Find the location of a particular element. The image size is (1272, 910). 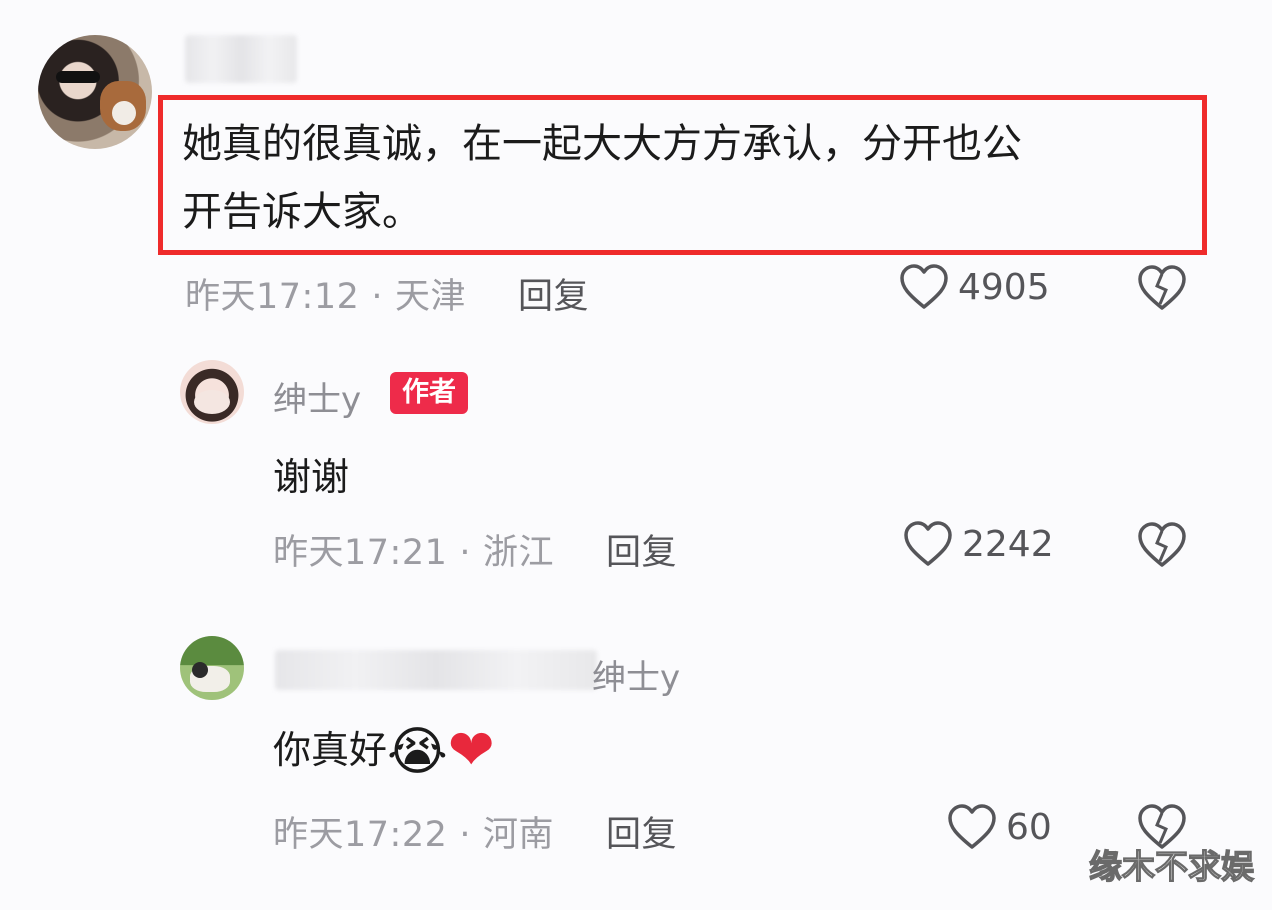

crying-emoji-icon: 😭 is located at coordinates (417, 752).